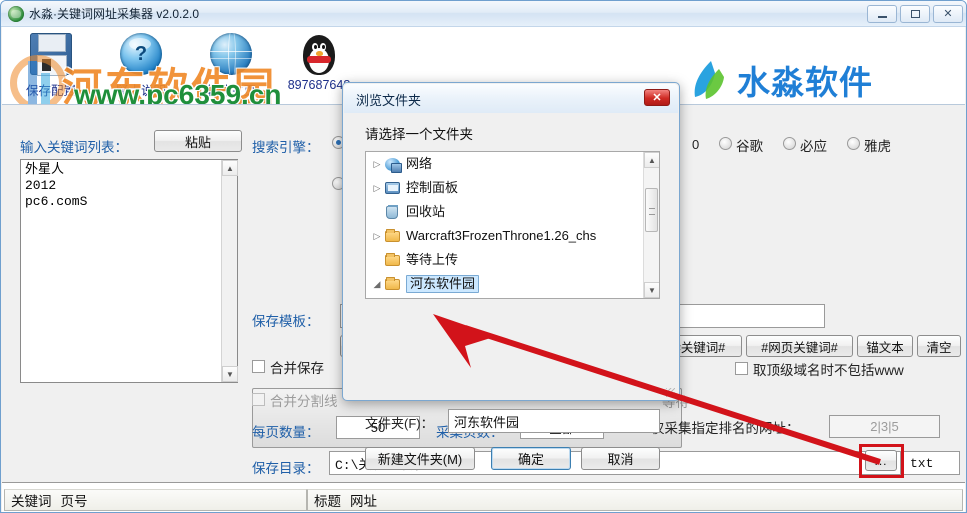  What do you see at coordinates (725, 143) in the screenshot?
I see `radio-engine-google` at bounding box center [725, 143].